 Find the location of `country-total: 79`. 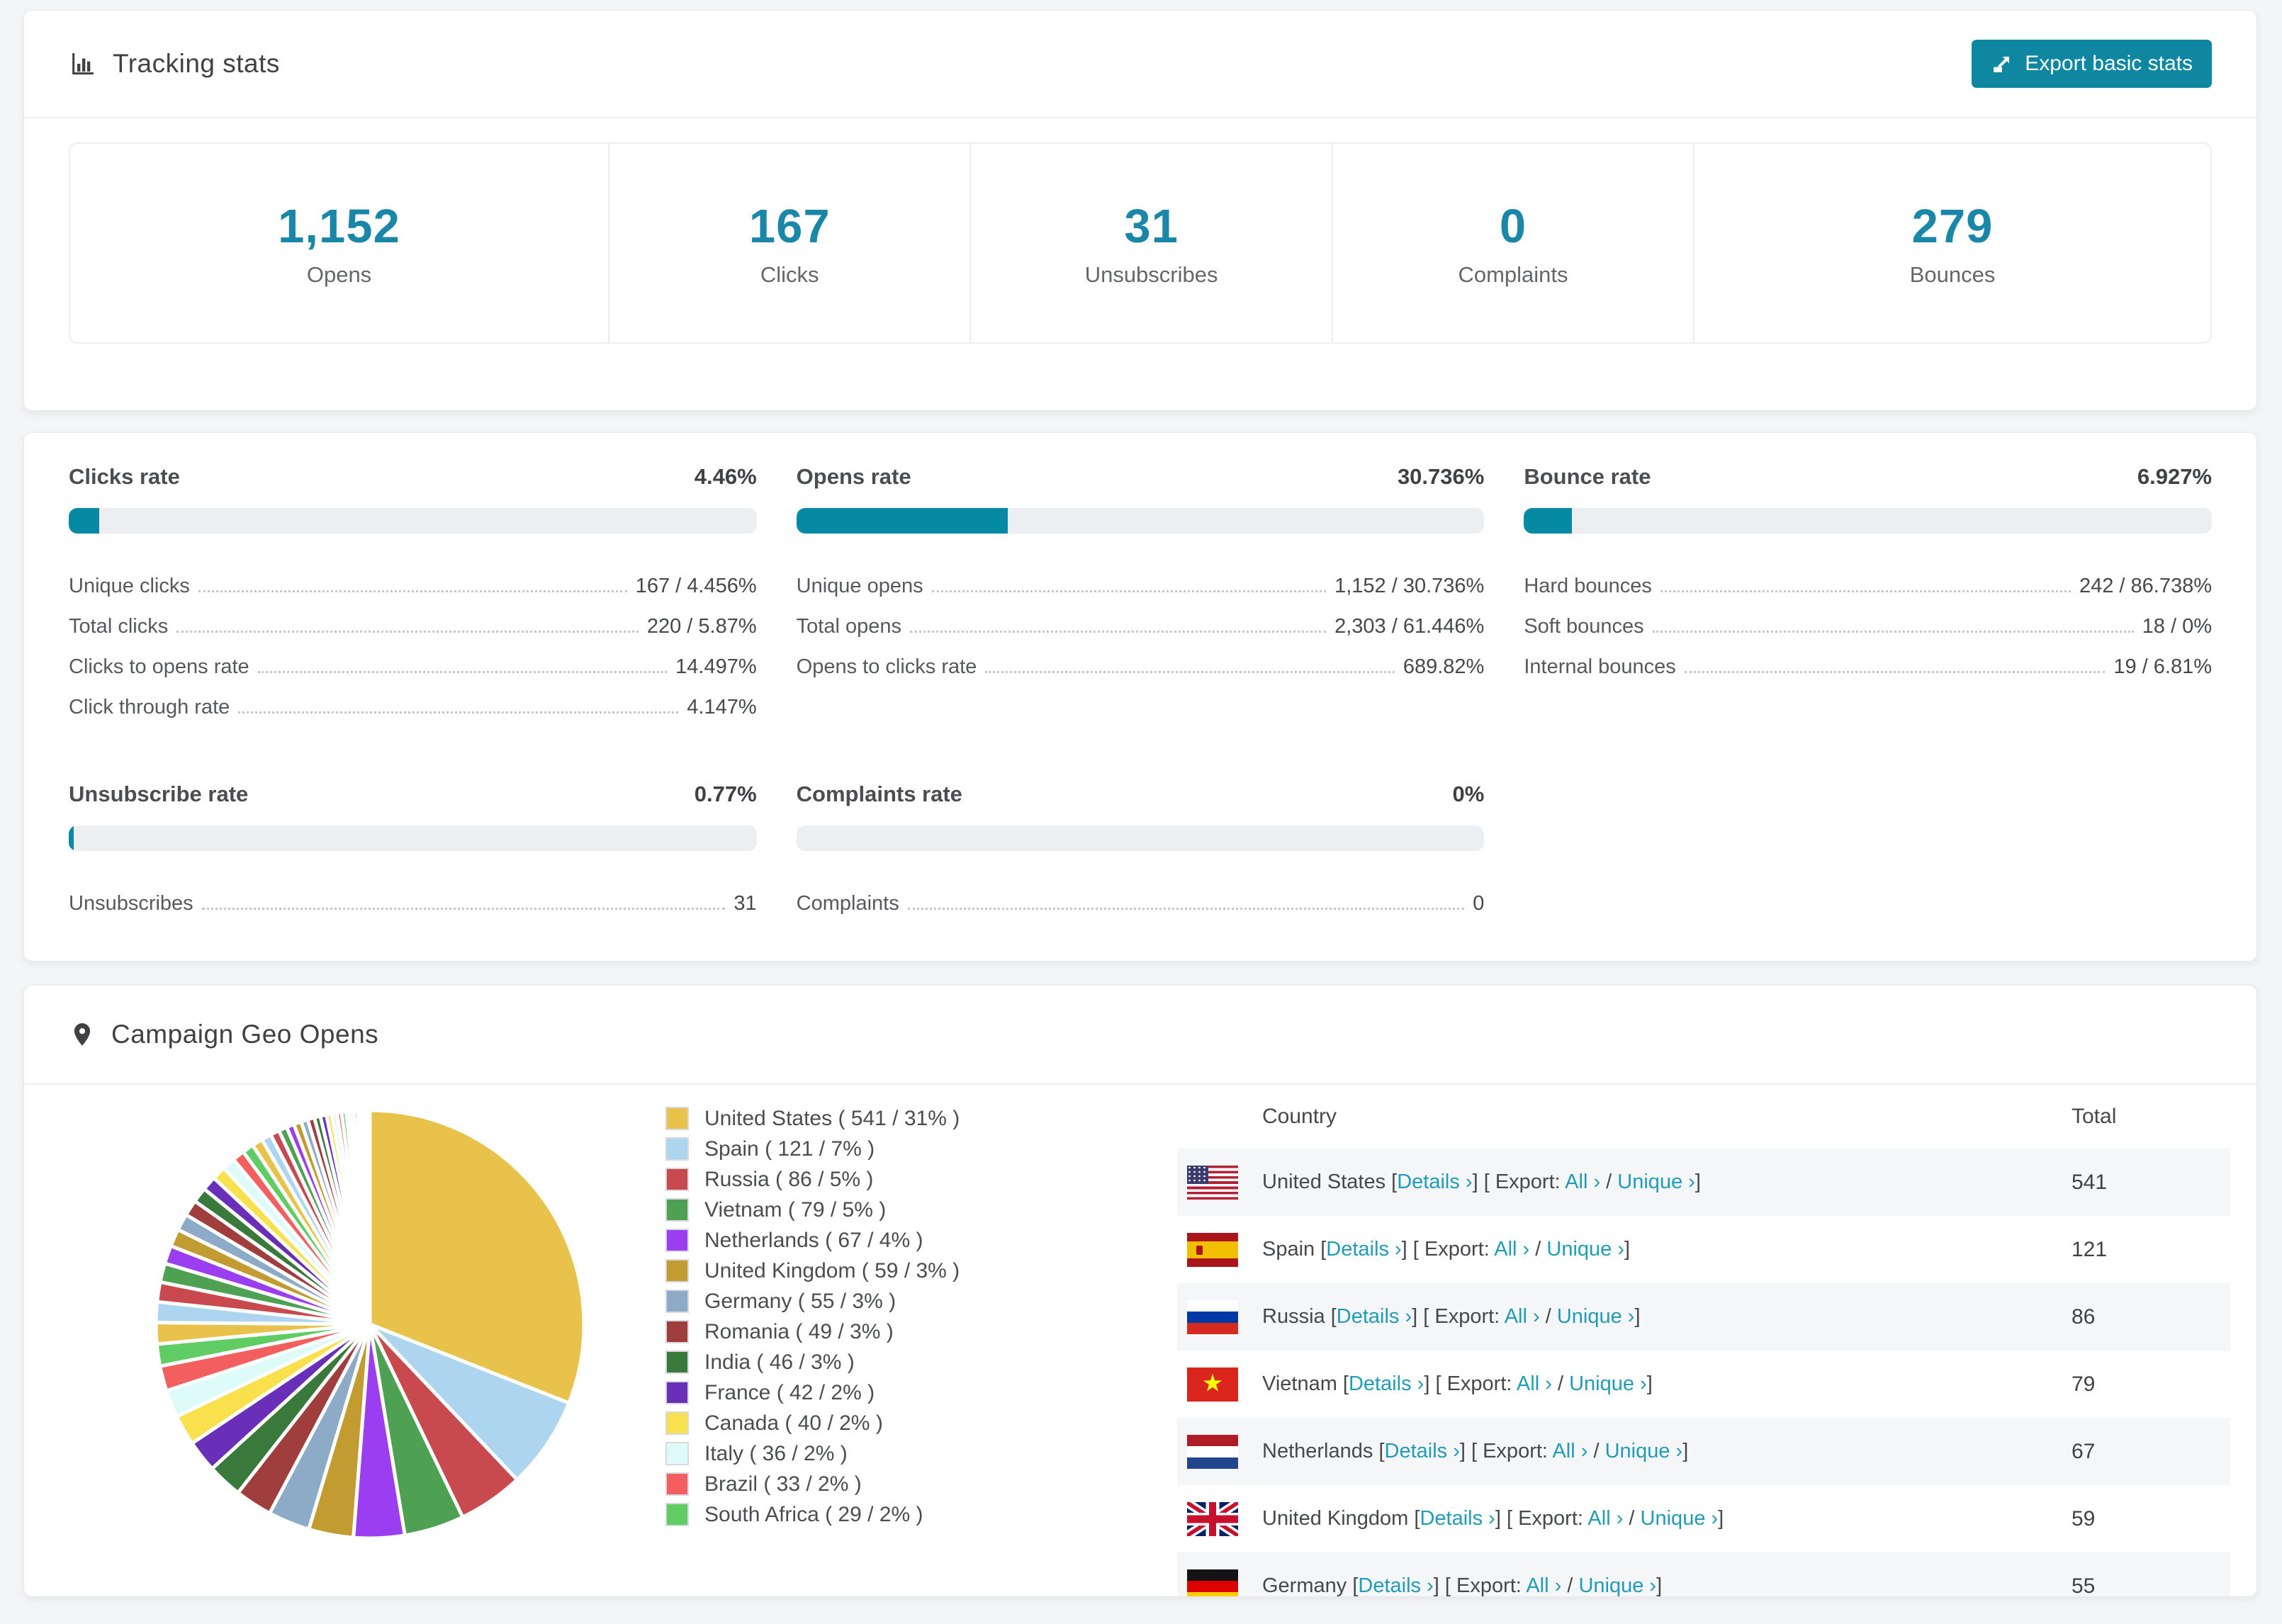

country-total: 79 is located at coordinates (2084, 1384).